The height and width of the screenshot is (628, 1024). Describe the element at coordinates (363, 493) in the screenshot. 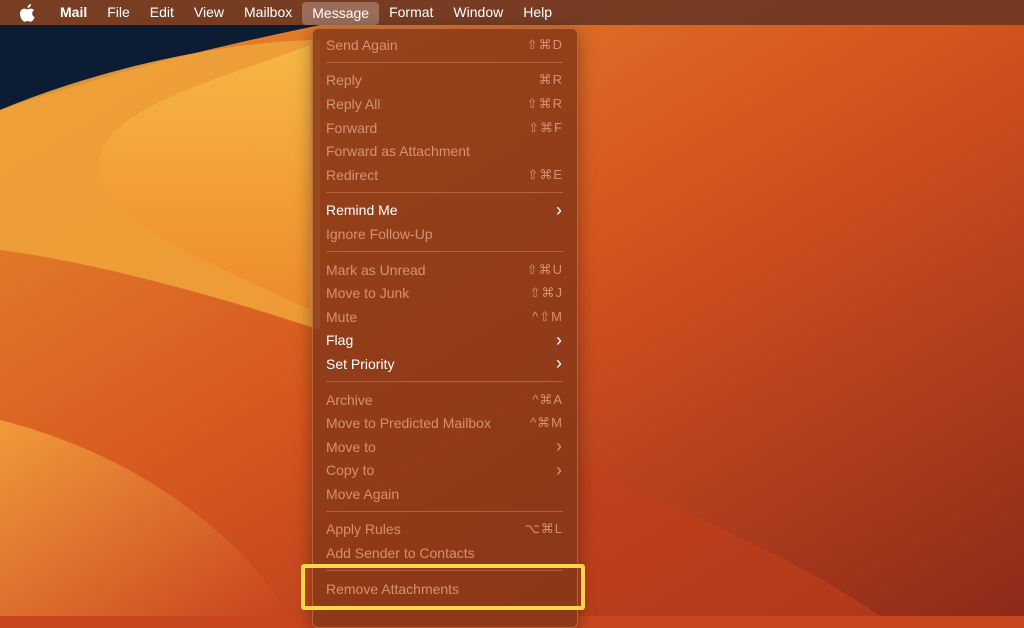

I see `menu-item-label: Move Again` at that location.